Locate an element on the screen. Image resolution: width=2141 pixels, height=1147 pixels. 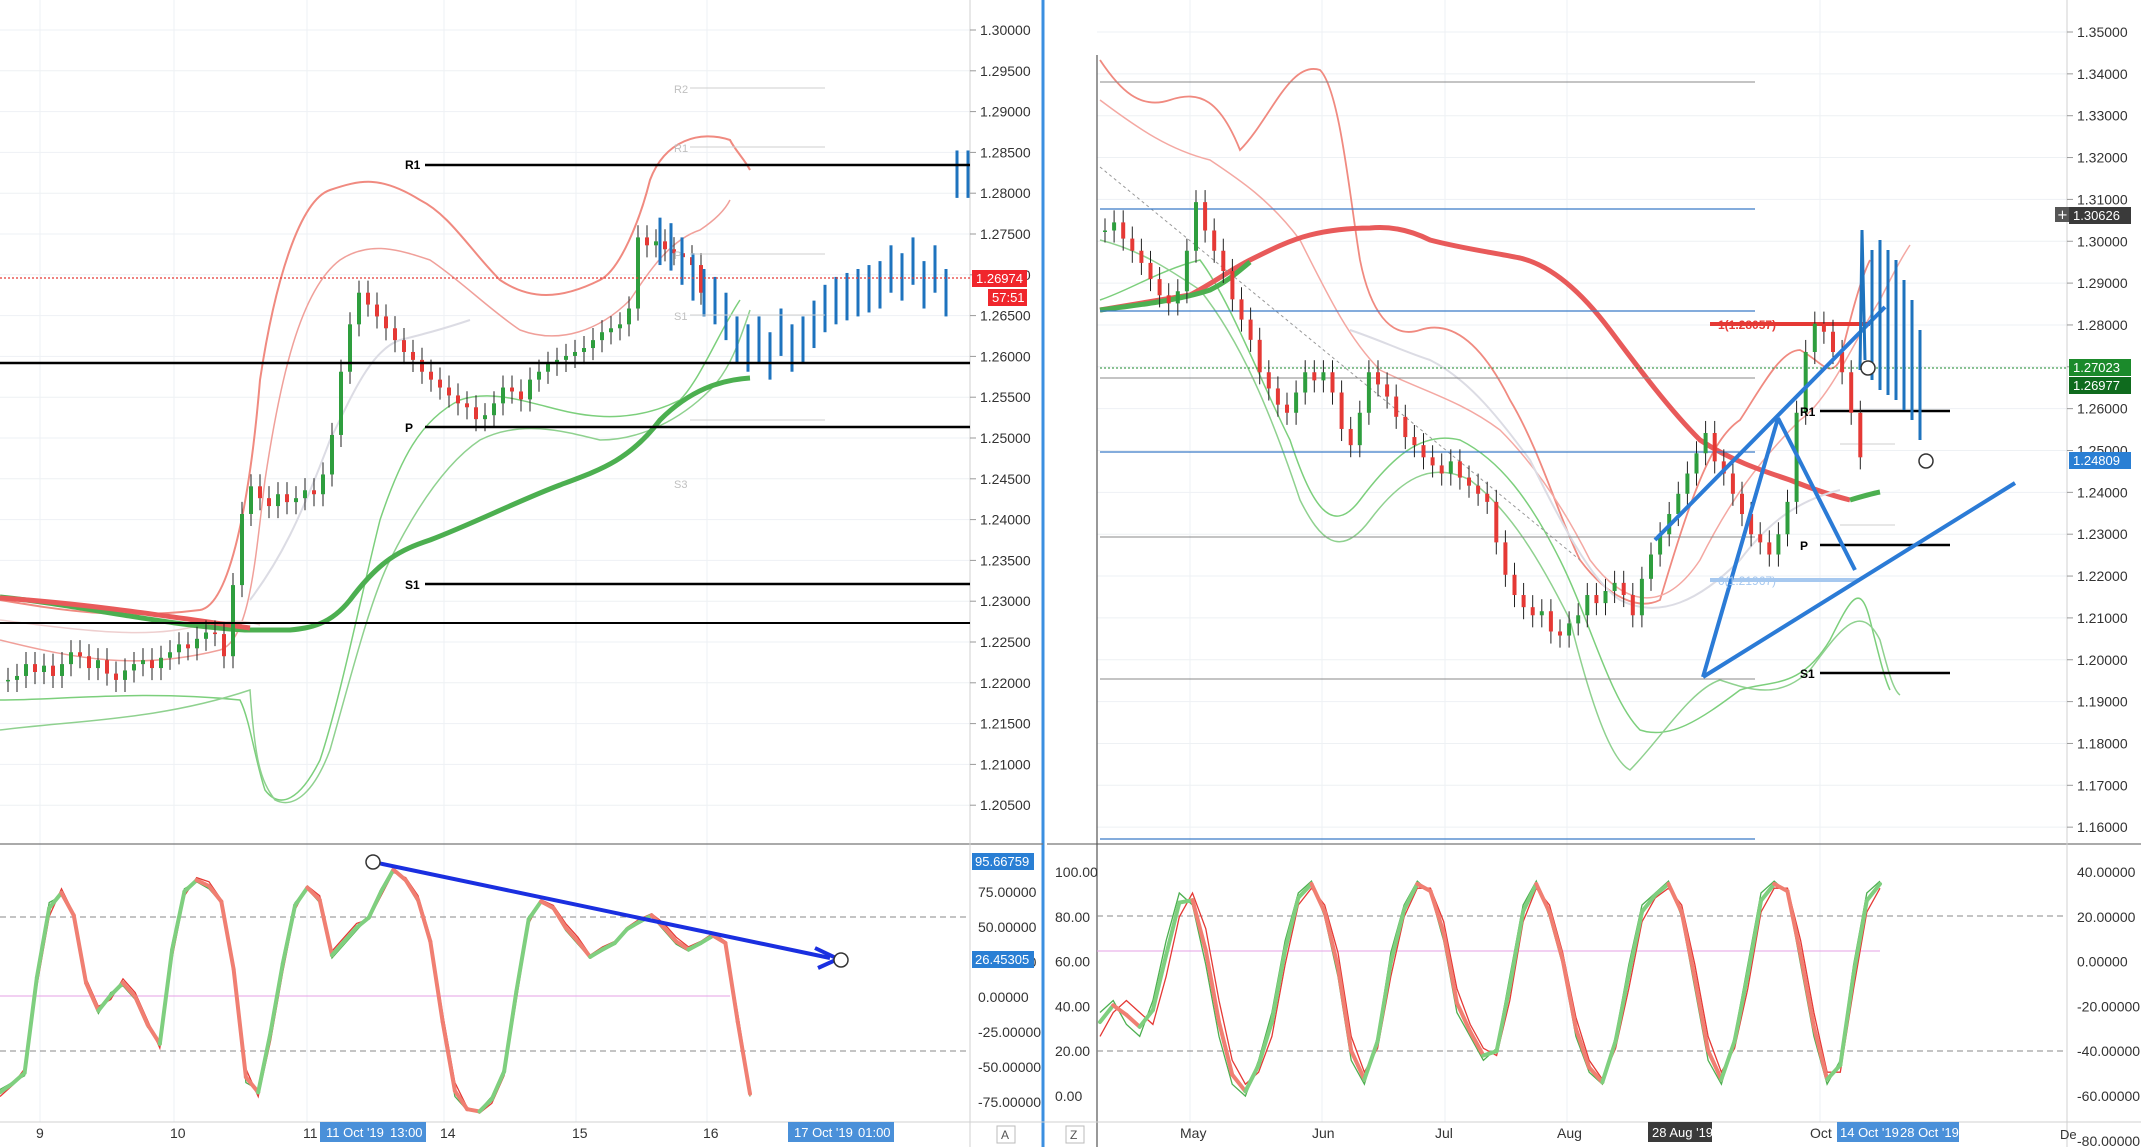
right-y-tick-label: 1.21000 is located at coordinates (2102, 618).